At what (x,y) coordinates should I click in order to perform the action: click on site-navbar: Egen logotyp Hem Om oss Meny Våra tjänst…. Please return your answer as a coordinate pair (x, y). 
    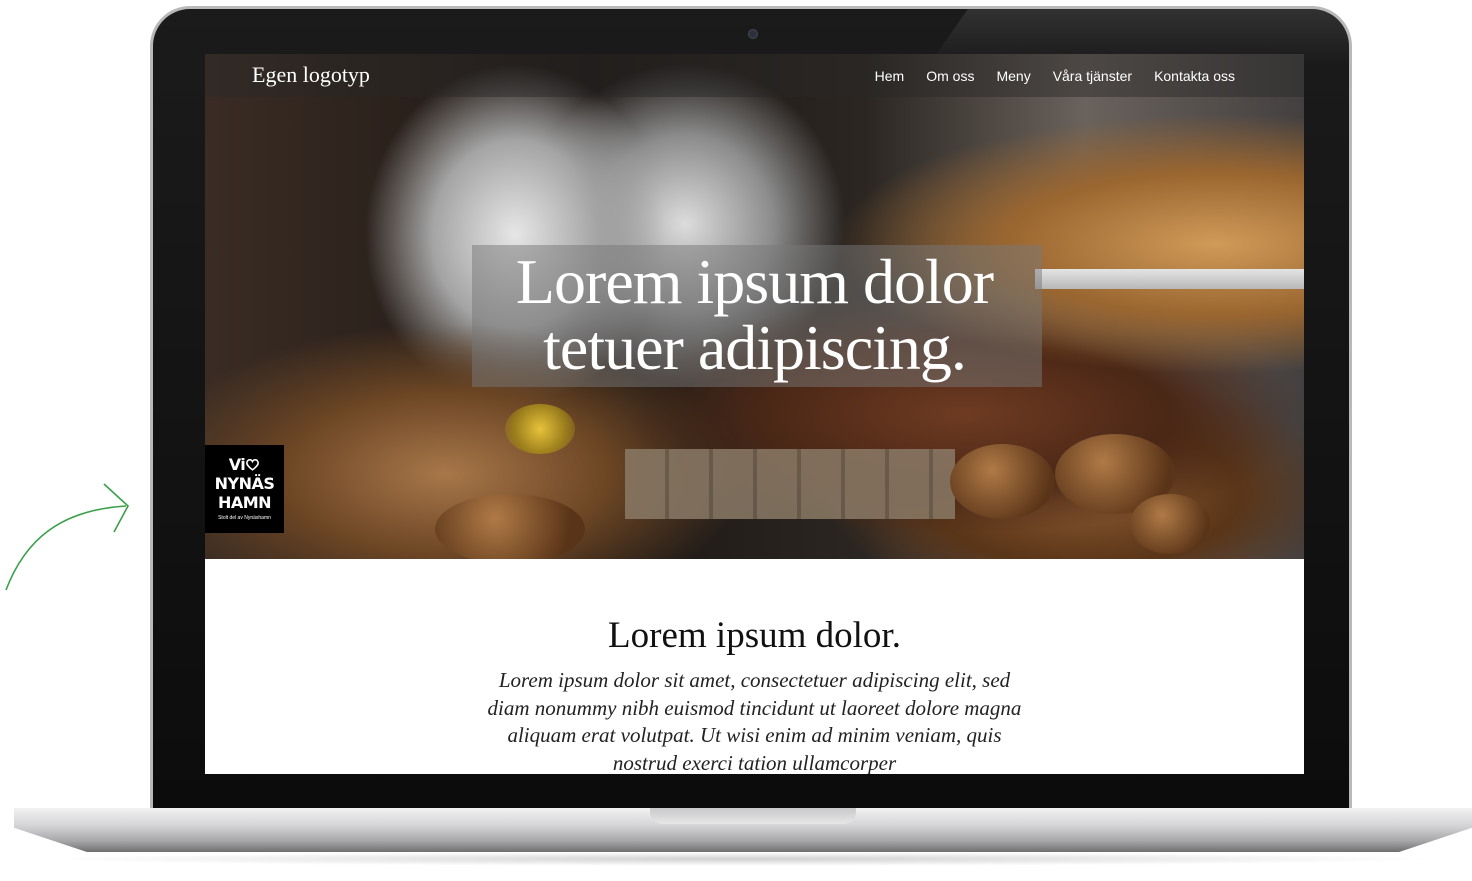
    Looking at the image, I should click on (754, 75).